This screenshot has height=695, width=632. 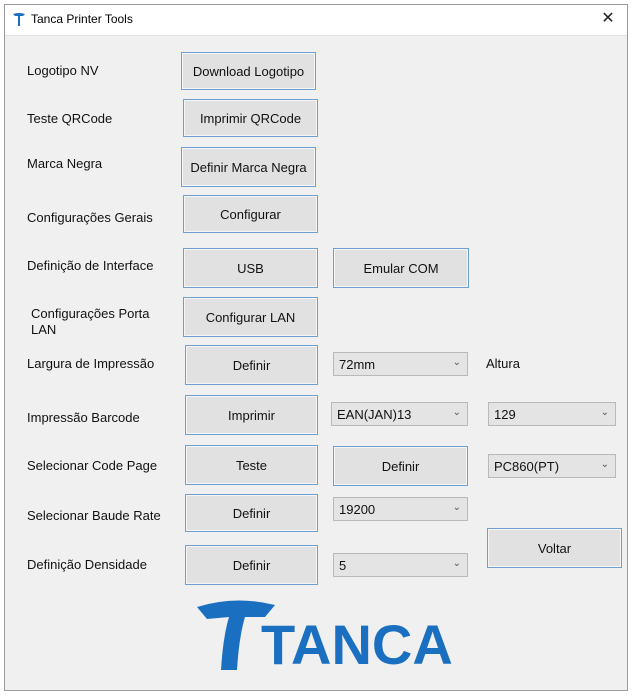 What do you see at coordinates (250, 118) in the screenshot?
I see `imprimir-qrcode-button: Imprimir QRCode` at bounding box center [250, 118].